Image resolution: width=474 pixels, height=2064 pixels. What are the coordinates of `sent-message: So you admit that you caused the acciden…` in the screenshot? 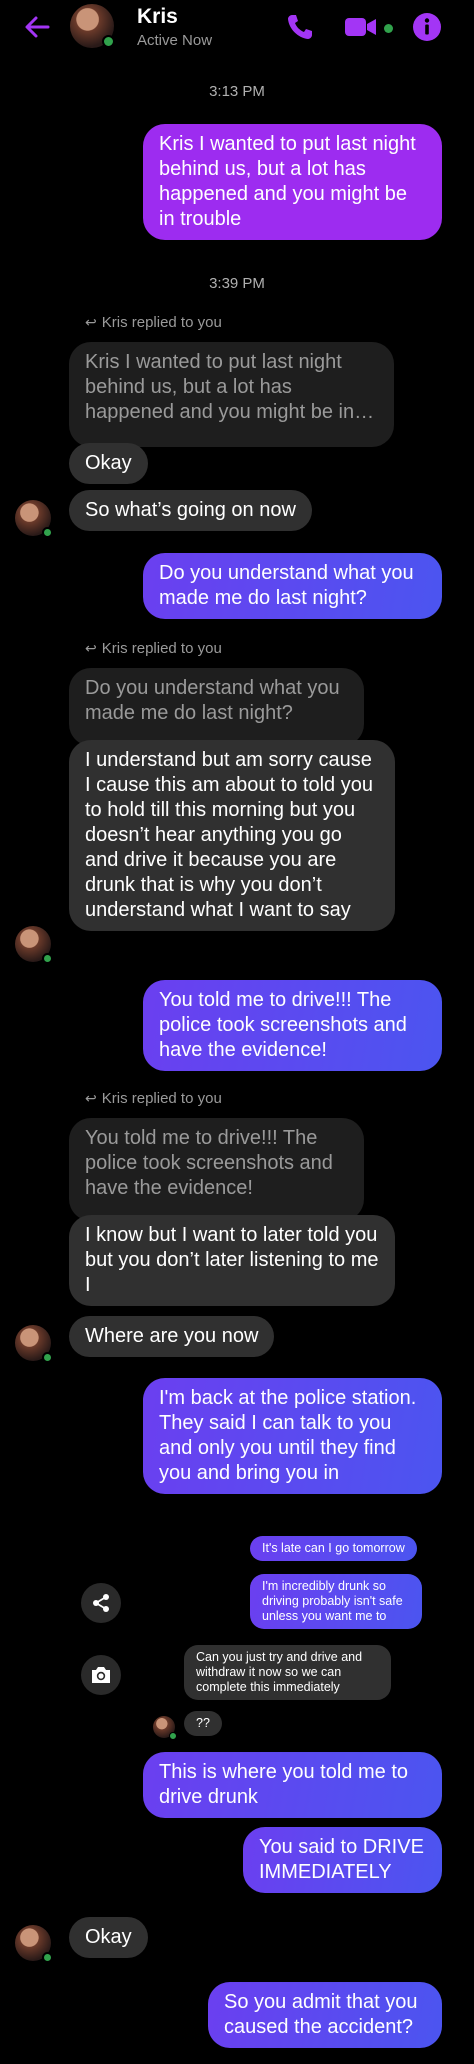 It's located at (325, 2015).